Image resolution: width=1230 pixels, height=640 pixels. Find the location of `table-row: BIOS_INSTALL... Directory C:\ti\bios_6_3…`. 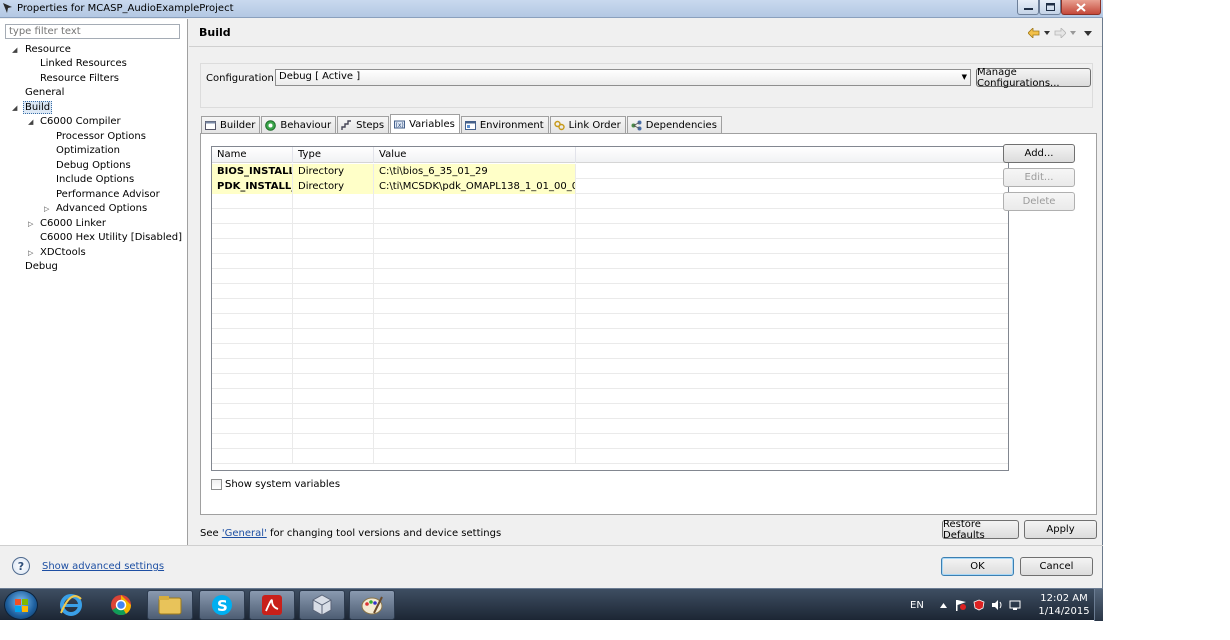

table-row: BIOS_INSTALL... Directory C:\ti\bios_6_3… is located at coordinates (610, 171).